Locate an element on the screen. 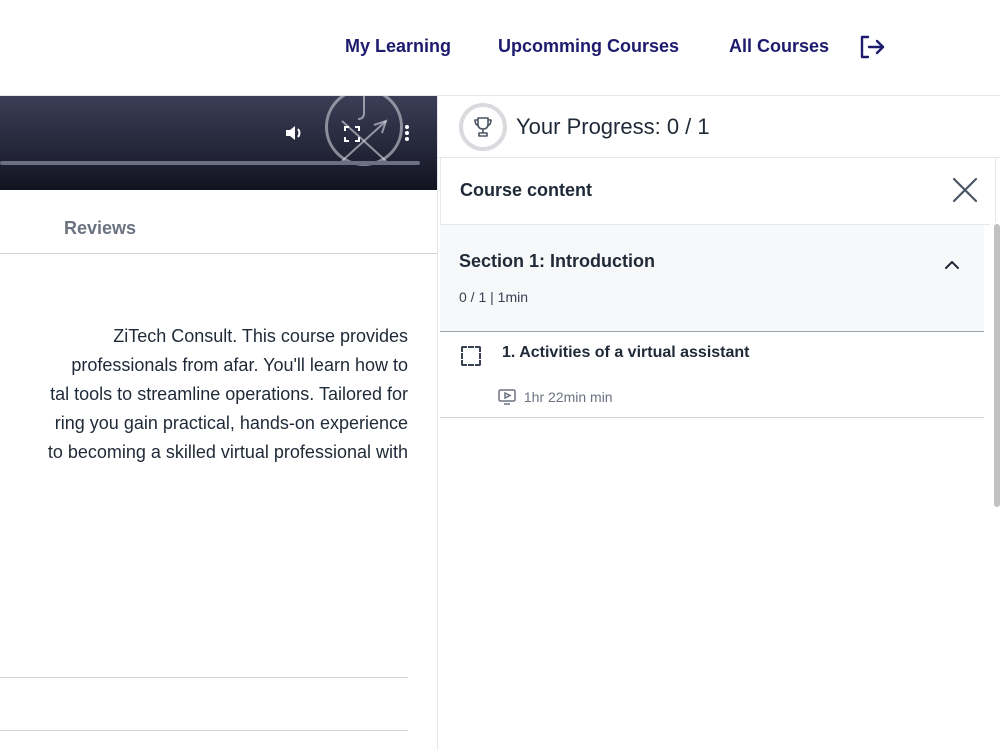  nav-my-learning: My Learning is located at coordinates (398, 46).